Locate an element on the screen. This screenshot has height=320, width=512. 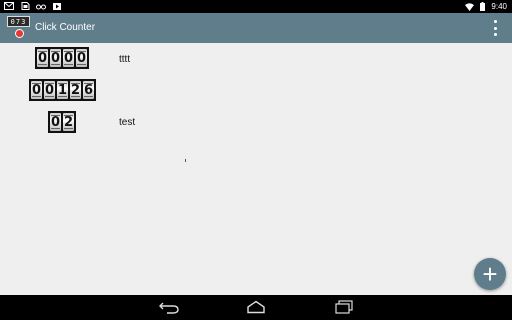
counter-label: test is located at coordinates (127, 122).